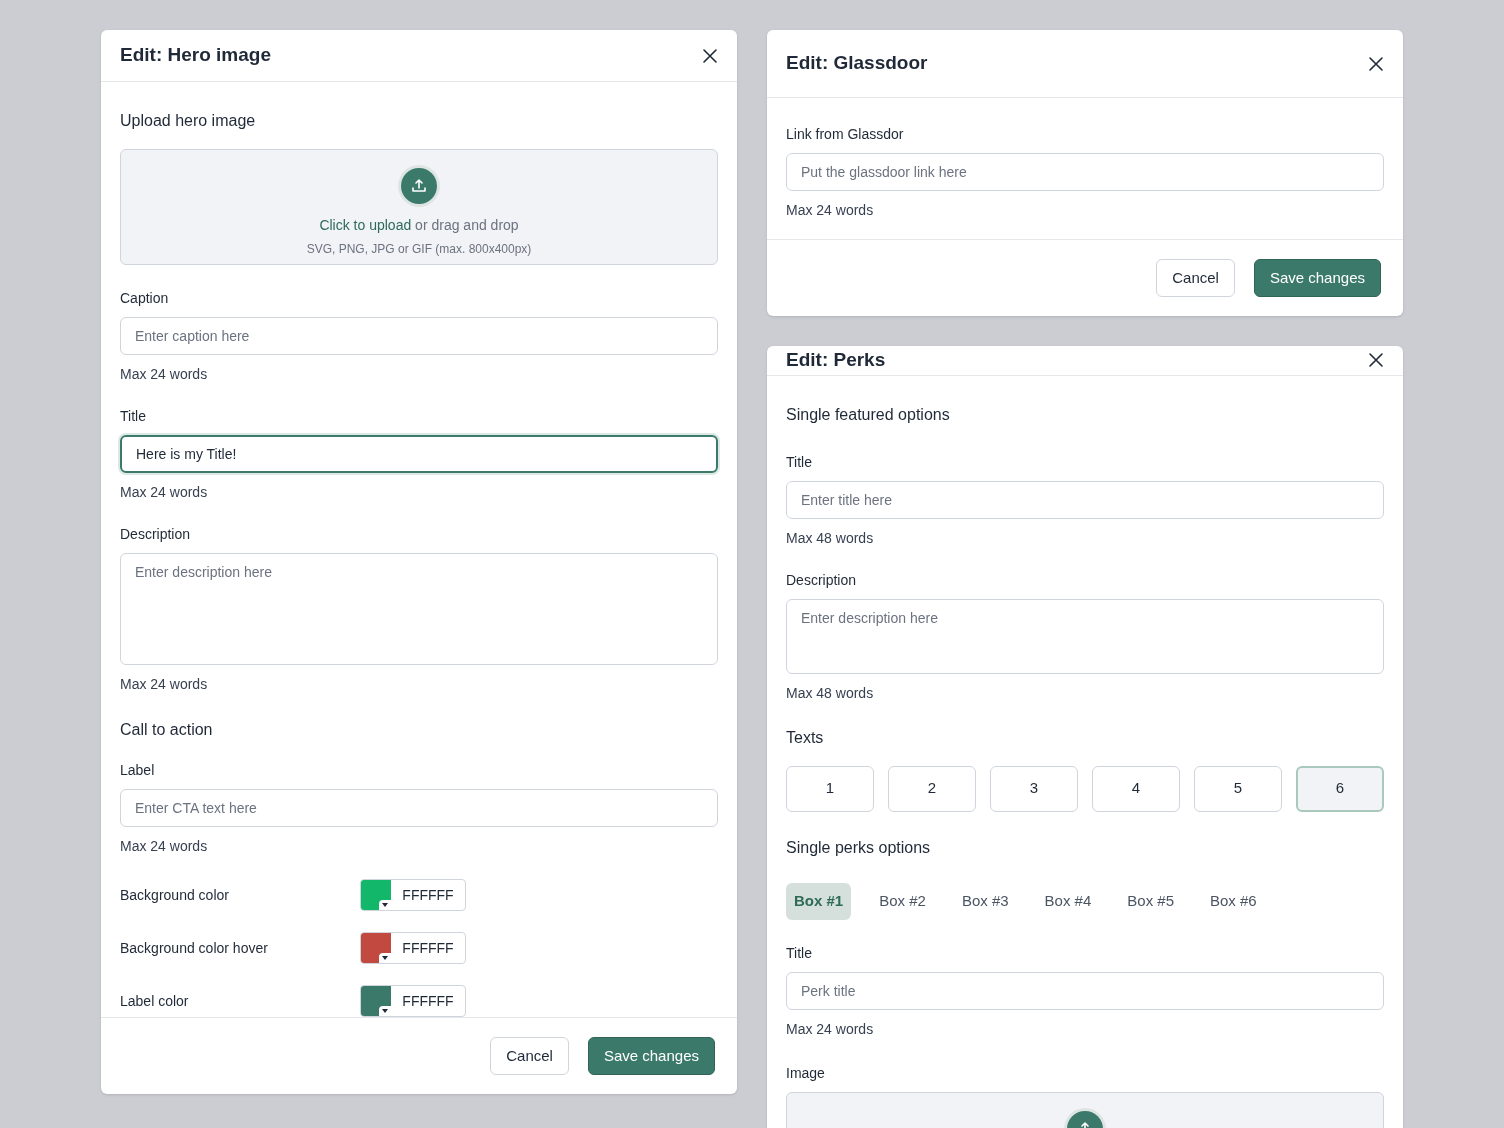  What do you see at coordinates (167, 730) in the screenshot?
I see `section-heading: Call to action` at bounding box center [167, 730].